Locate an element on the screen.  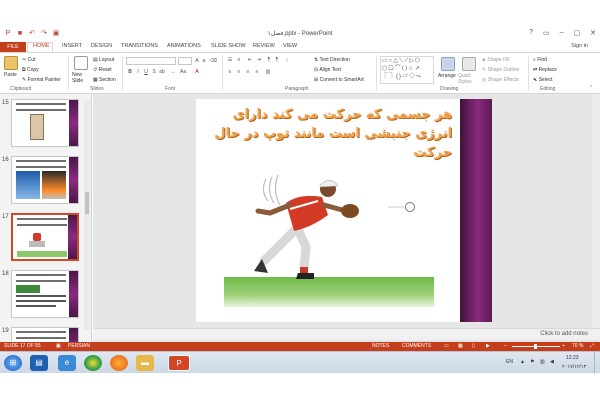
shrink-font-icon: a is located at coordinates (204, 61).